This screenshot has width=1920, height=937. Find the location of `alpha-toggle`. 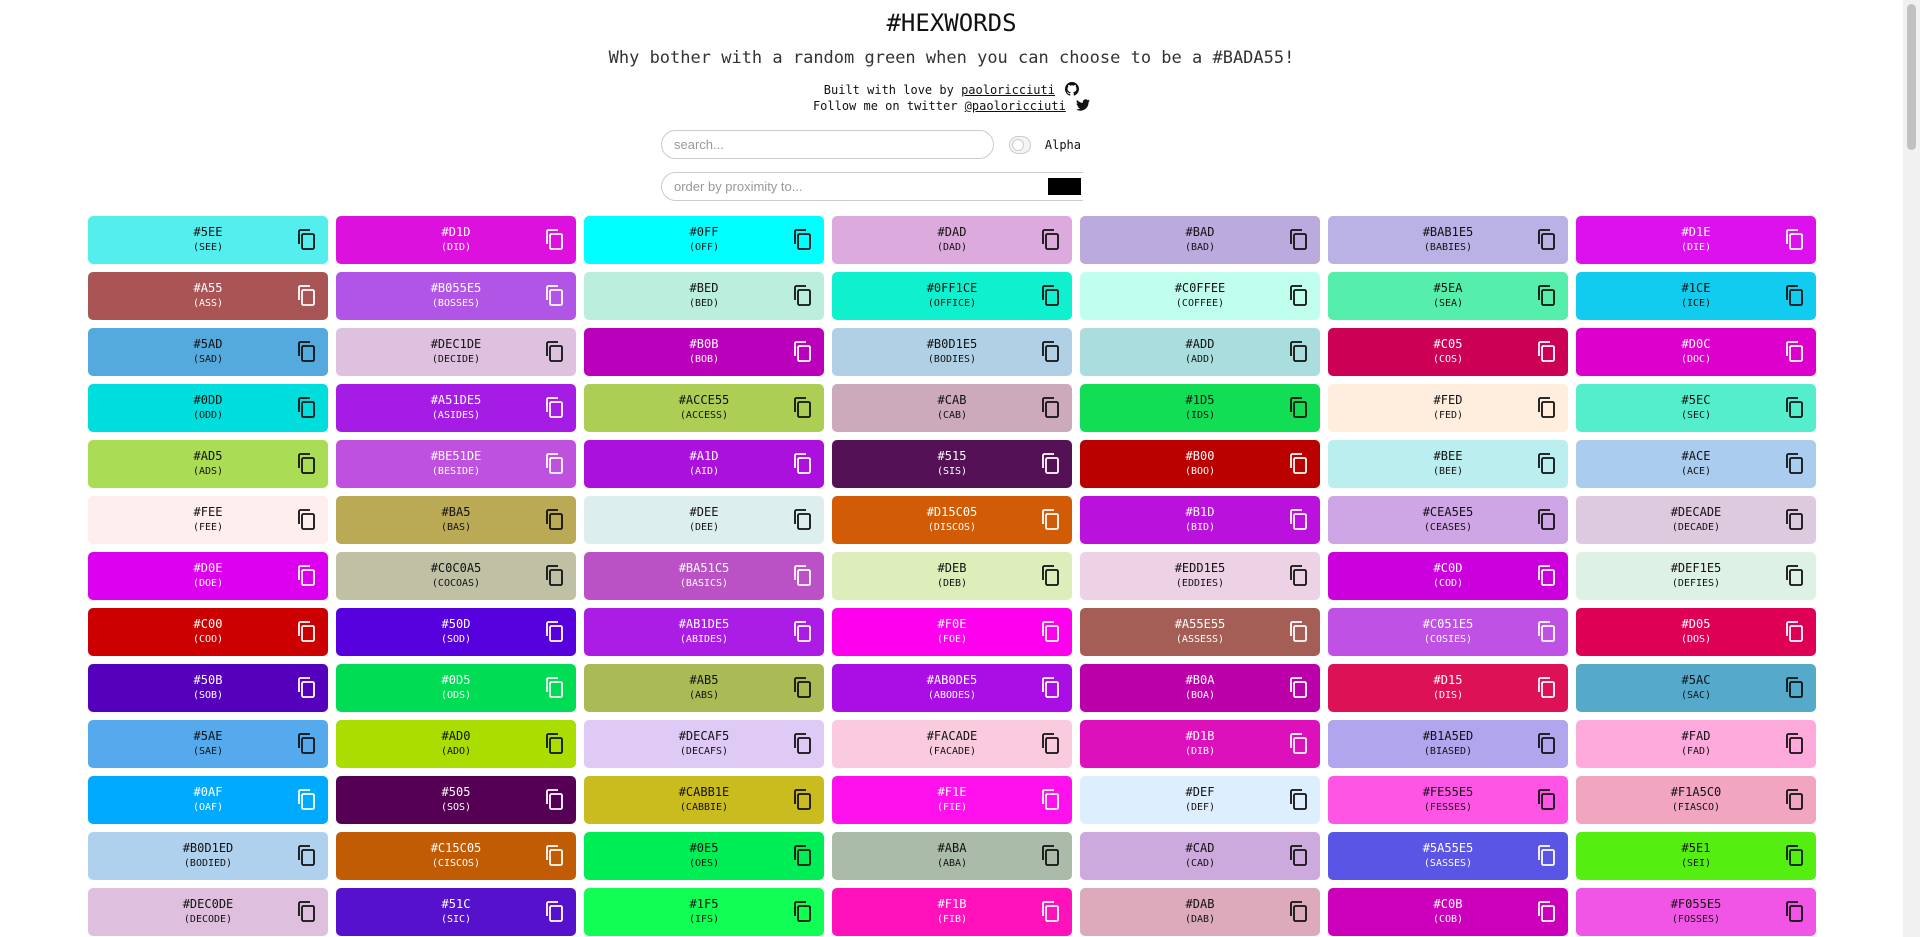

alpha-toggle is located at coordinates (1019, 144).